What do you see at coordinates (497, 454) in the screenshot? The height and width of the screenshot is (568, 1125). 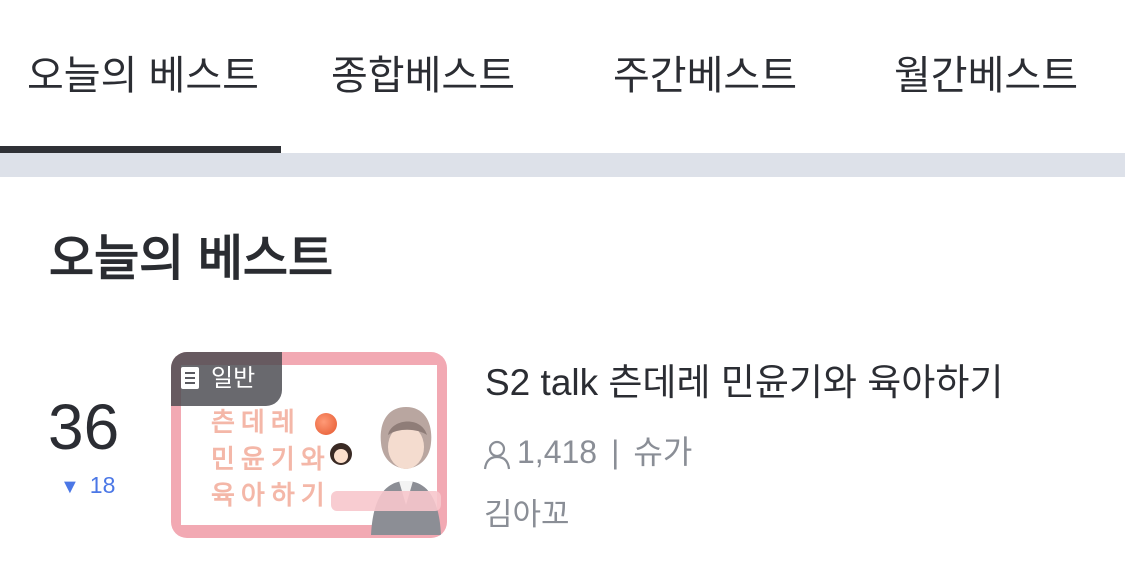 I see `user-icon` at bounding box center [497, 454].